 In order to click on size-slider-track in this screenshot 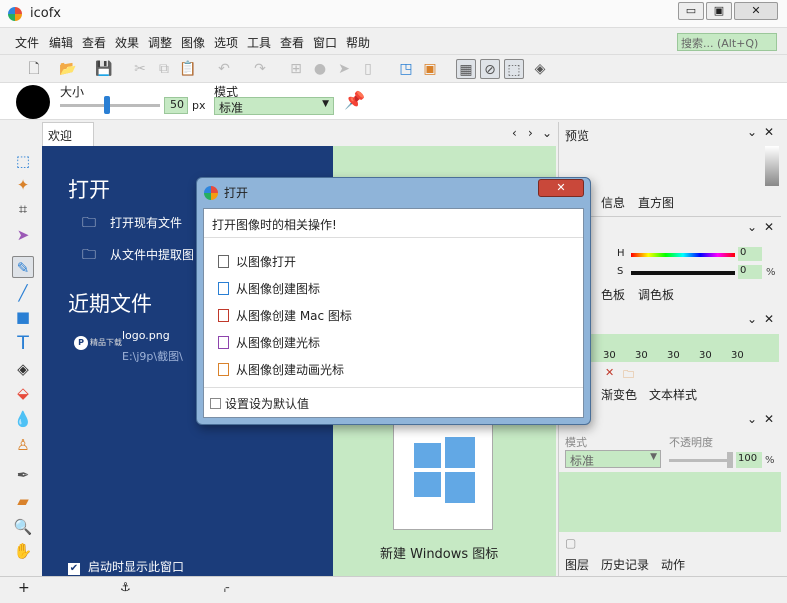, I will do `click(110, 105)`.